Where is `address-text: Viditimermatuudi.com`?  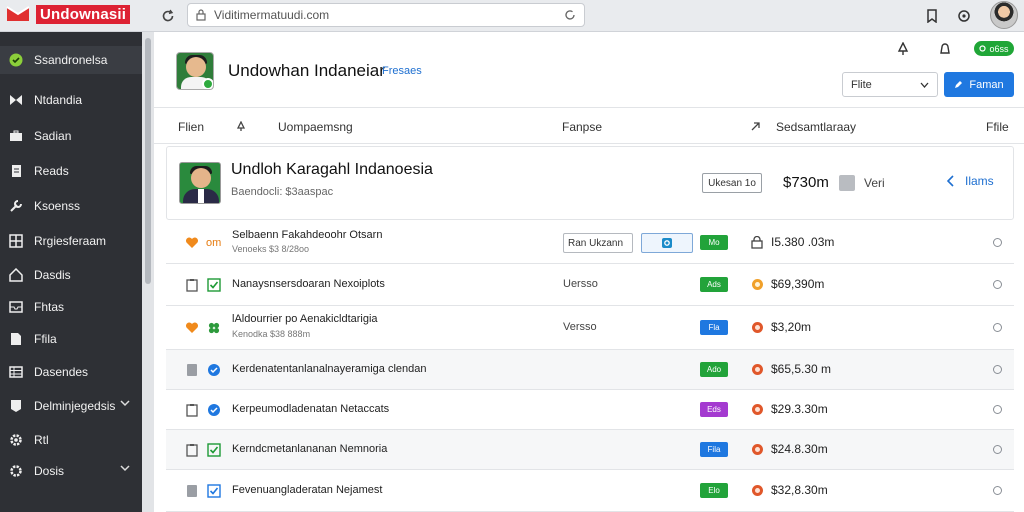
address-text: Viditimermatuudi.com is located at coordinates (272, 15).